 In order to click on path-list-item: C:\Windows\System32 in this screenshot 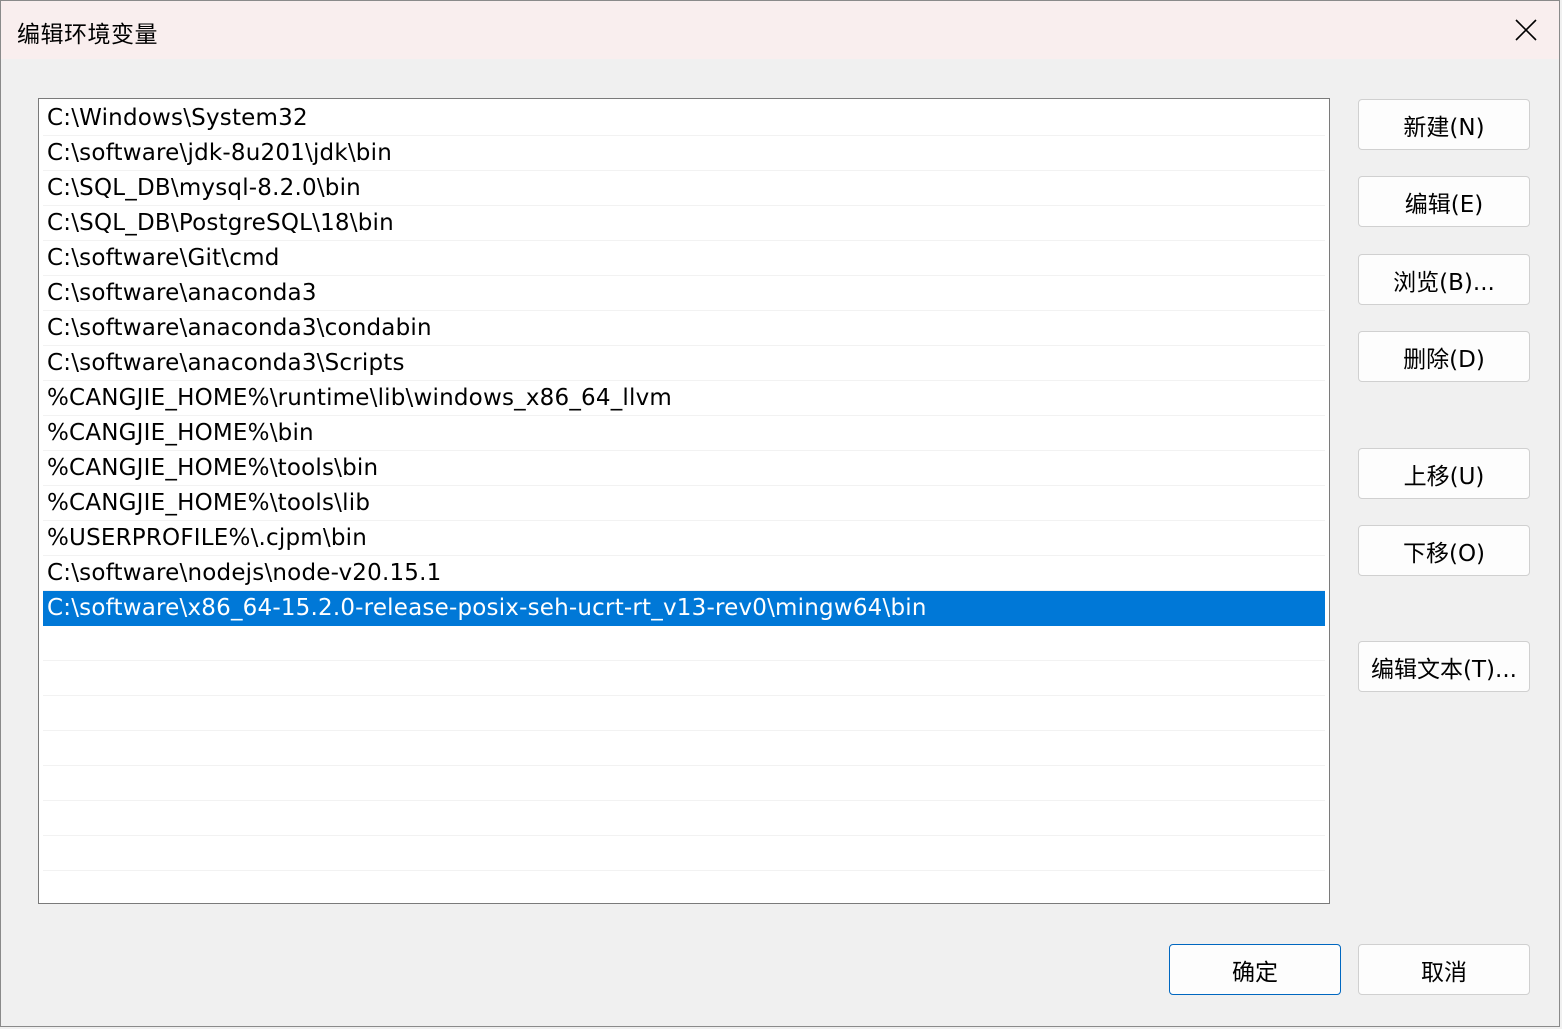, I will do `click(684, 118)`.